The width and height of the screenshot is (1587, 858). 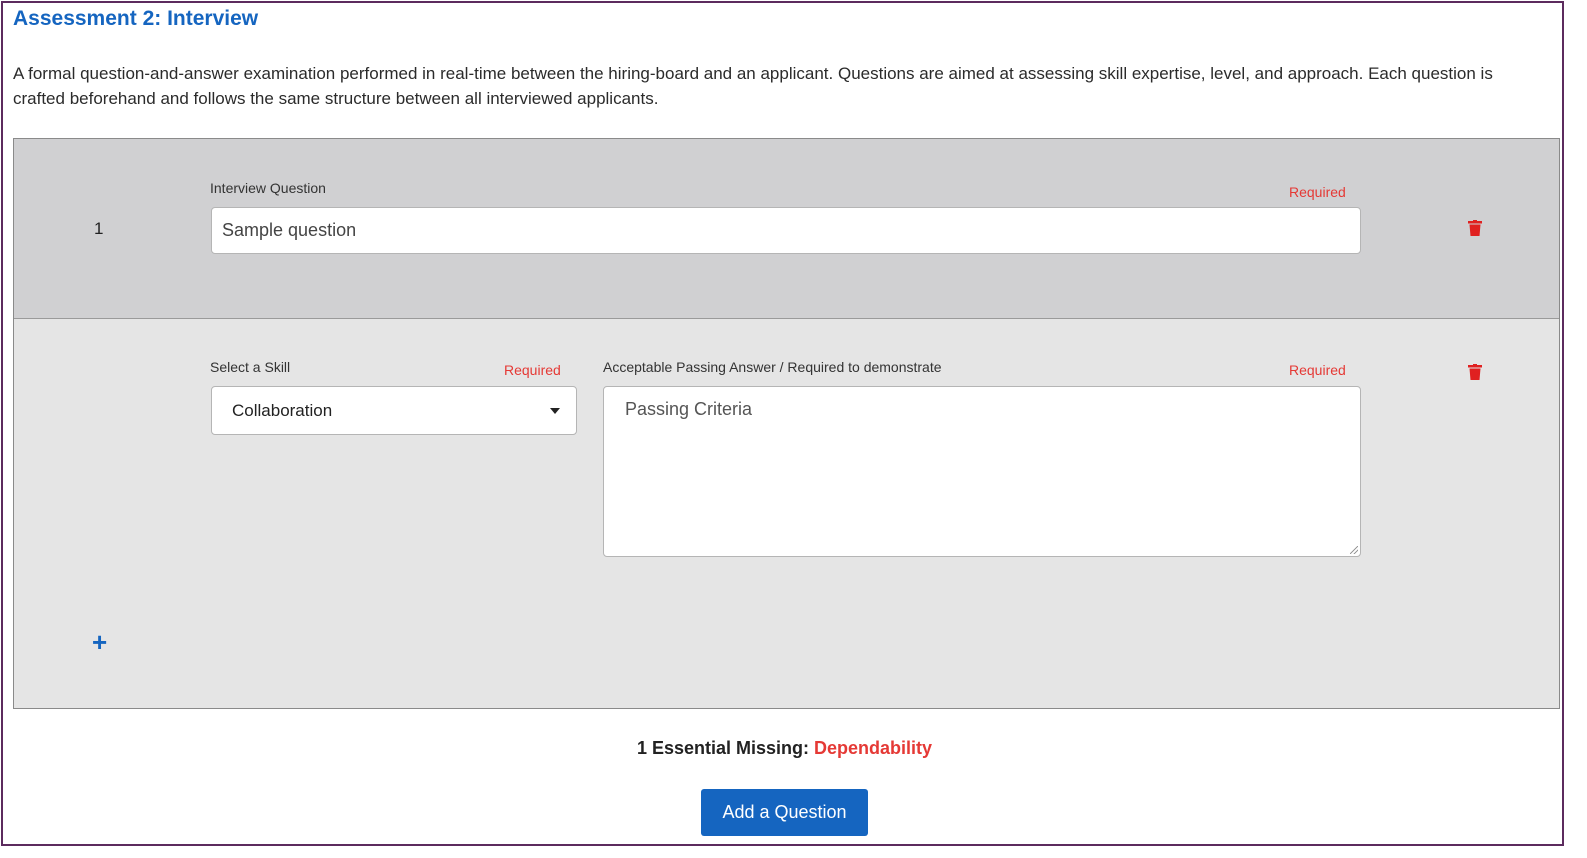 What do you see at coordinates (784, 812) in the screenshot?
I see `add-question-button: Add a Question` at bounding box center [784, 812].